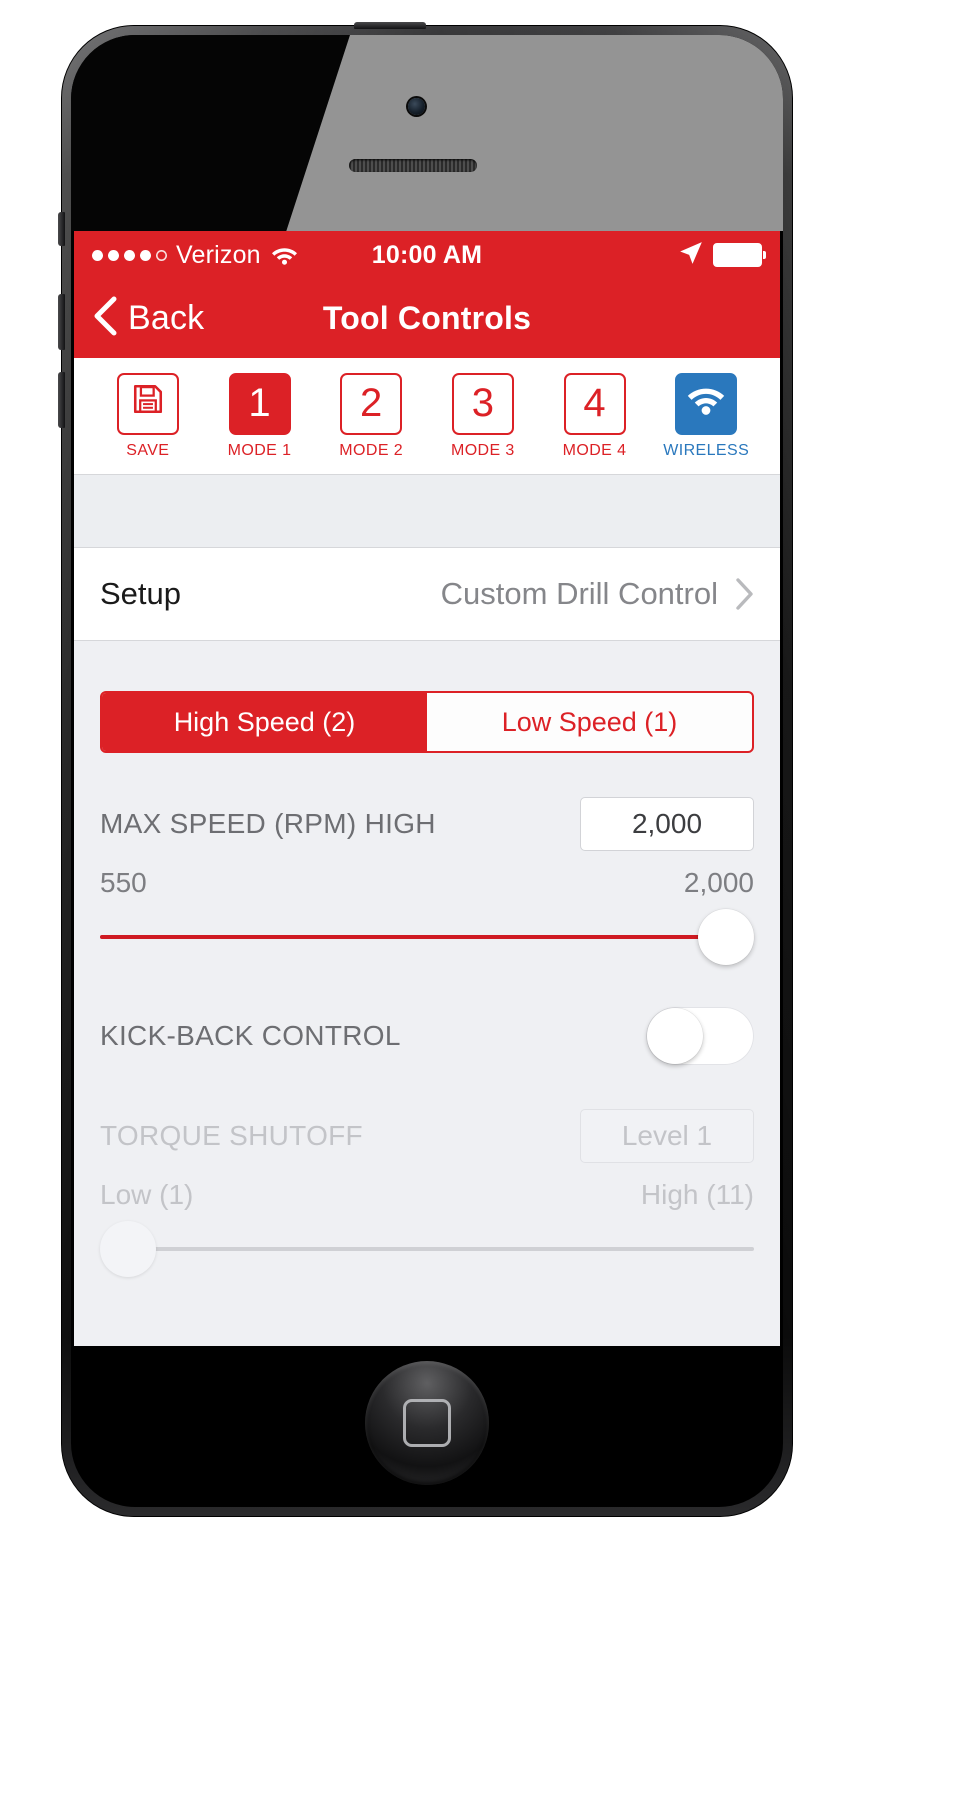 This screenshot has height=1800, width=953. I want to click on torque-shutoff-row: TORQUE SHUTOFF Level 1, so click(427, 1136).